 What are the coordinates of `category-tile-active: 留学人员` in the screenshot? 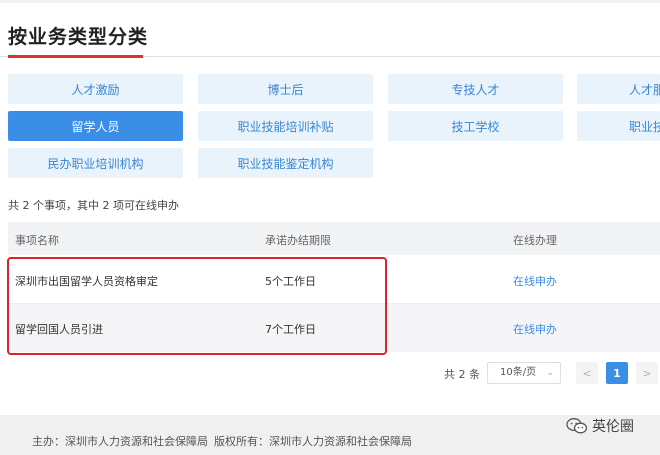 It's located at (95, 126).